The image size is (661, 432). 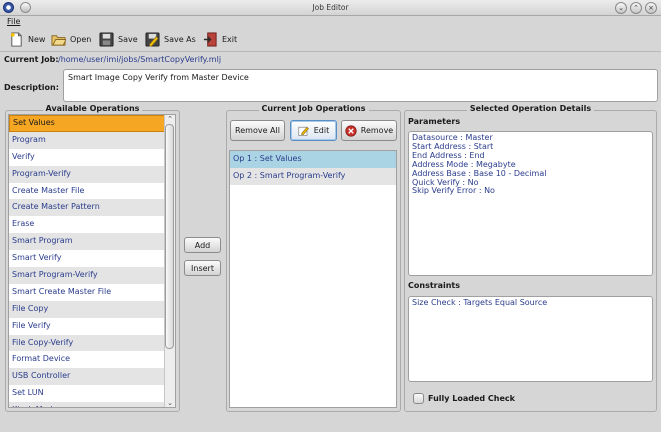 What do you see at coordinates (202, 245) in the screenshot?
I see `add-button: Add` at bounding box center [202, 245].